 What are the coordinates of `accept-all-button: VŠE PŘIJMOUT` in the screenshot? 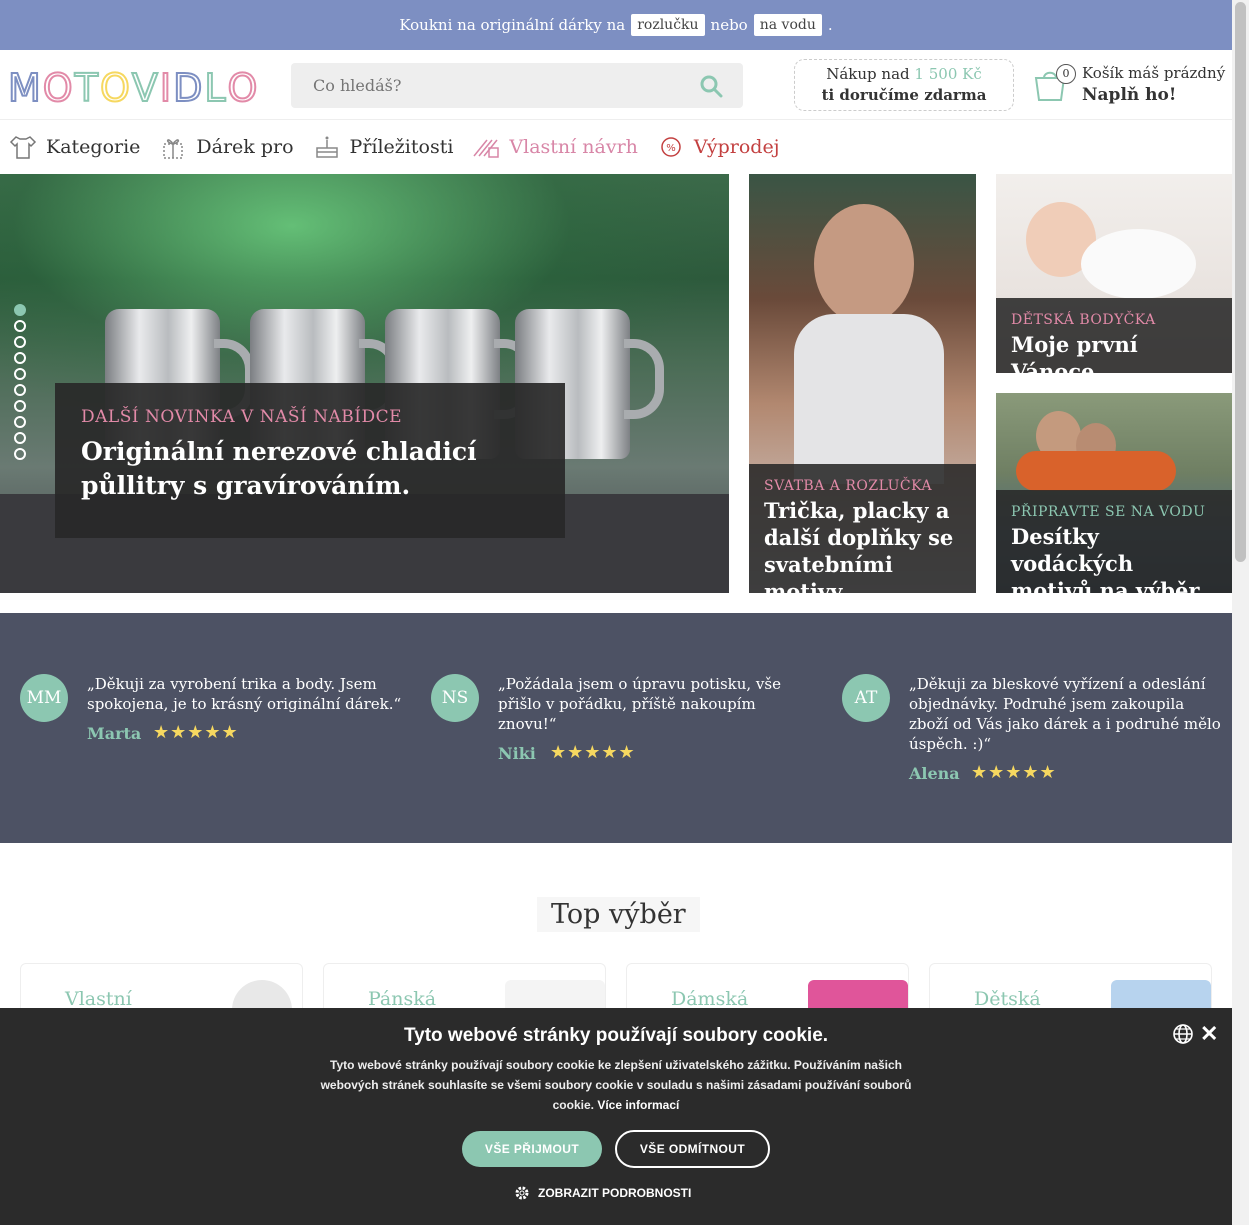 It's located at (532, 1149).